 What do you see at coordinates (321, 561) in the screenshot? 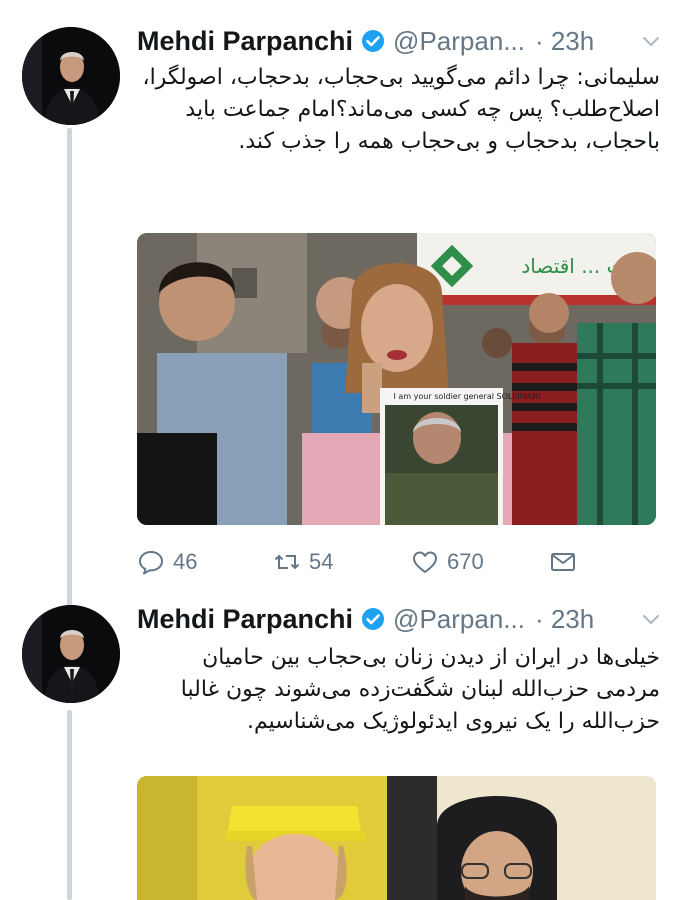
I see `retweet-count: 54` at bounding box center [321, 561].